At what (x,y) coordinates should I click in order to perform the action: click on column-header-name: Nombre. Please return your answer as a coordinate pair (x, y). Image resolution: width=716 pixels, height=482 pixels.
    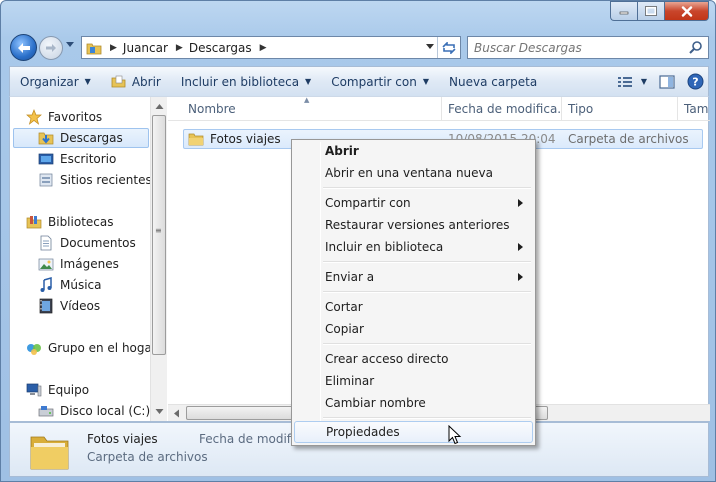
    Looking at the image, I should click on (312, 109).